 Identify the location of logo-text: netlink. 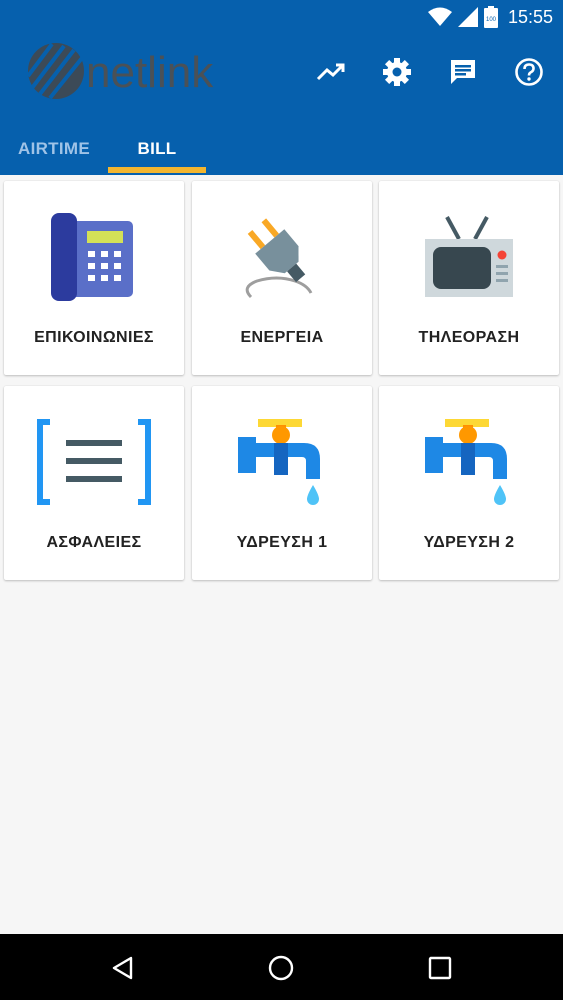
(150, 72).